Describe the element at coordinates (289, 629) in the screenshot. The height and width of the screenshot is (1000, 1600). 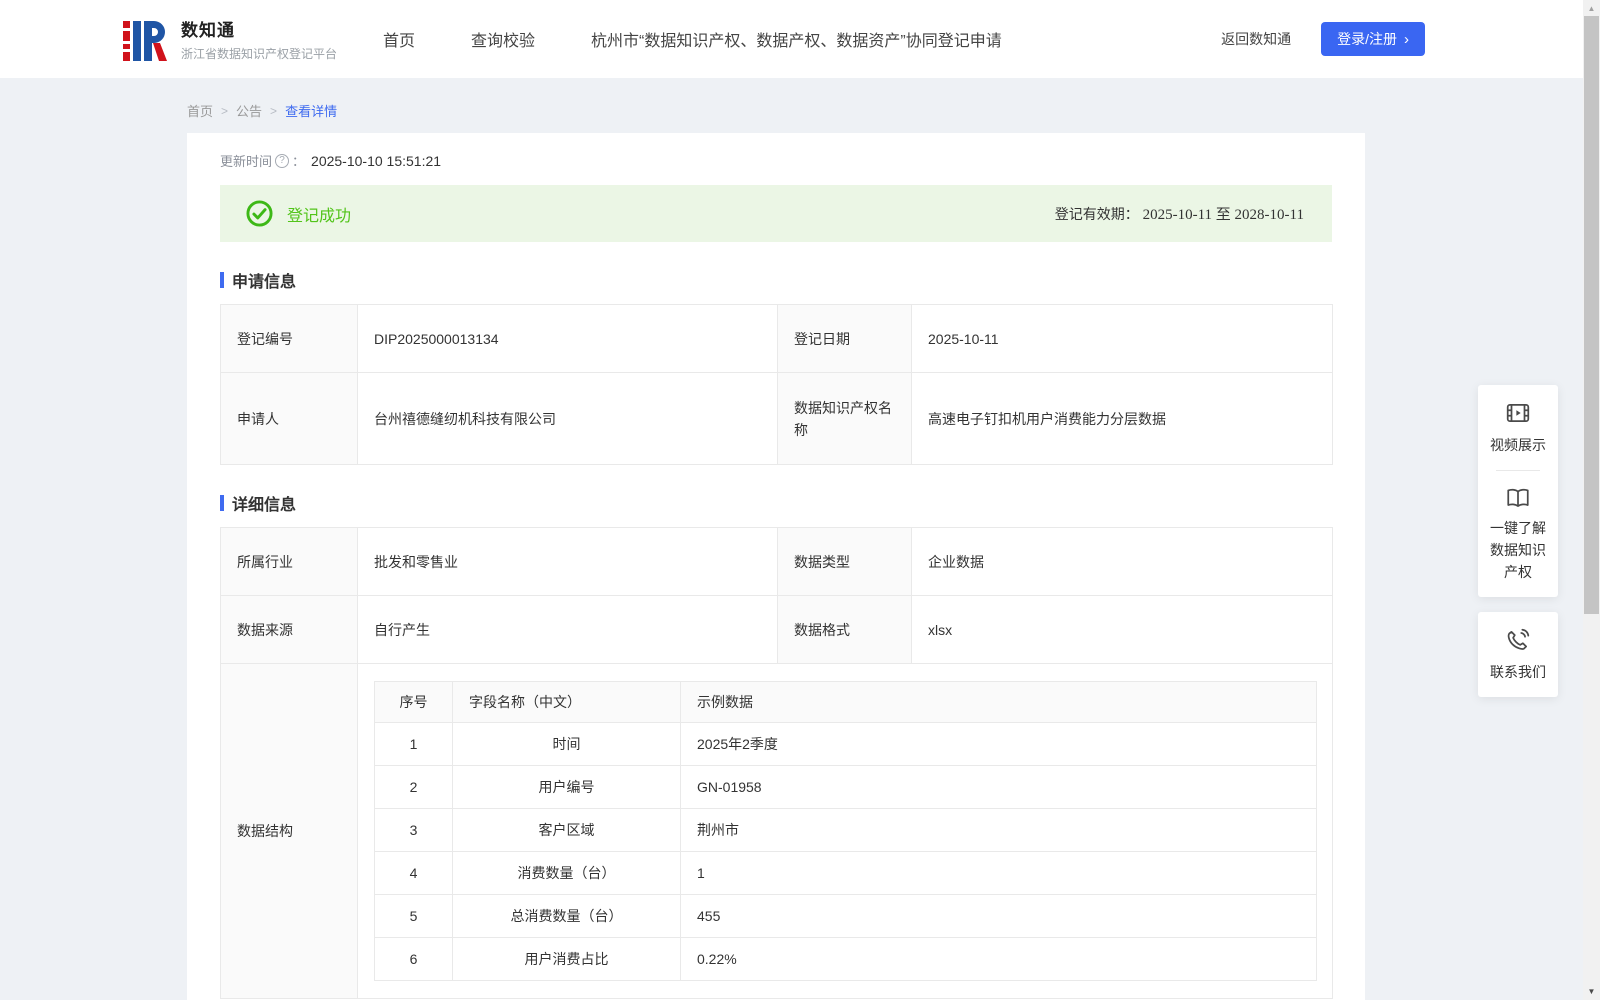
I see `data-source-label: 数据来源` at that location.